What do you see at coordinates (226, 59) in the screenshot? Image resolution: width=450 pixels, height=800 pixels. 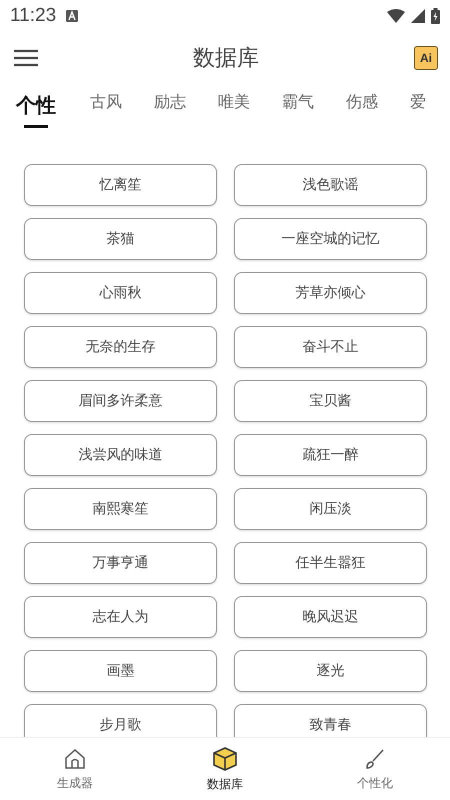 I see `page-title: 数据库` at bounding box center [226, 59].